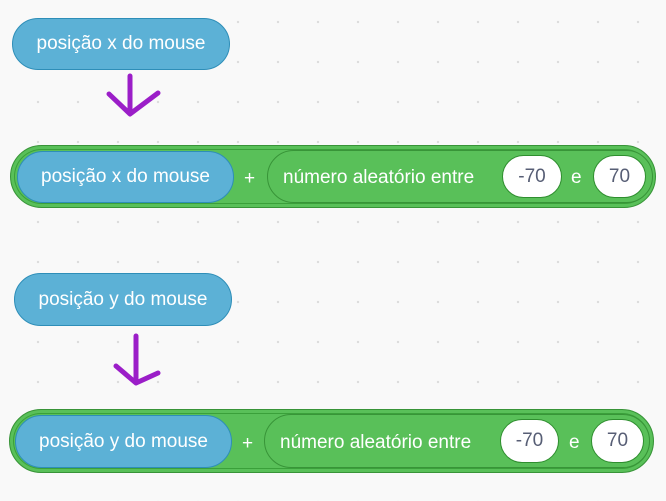 The height and width of the screenshot is (501, 666). I want to click on mouse-y-reporter-nested: posição y do mouse, so click(123, 441).